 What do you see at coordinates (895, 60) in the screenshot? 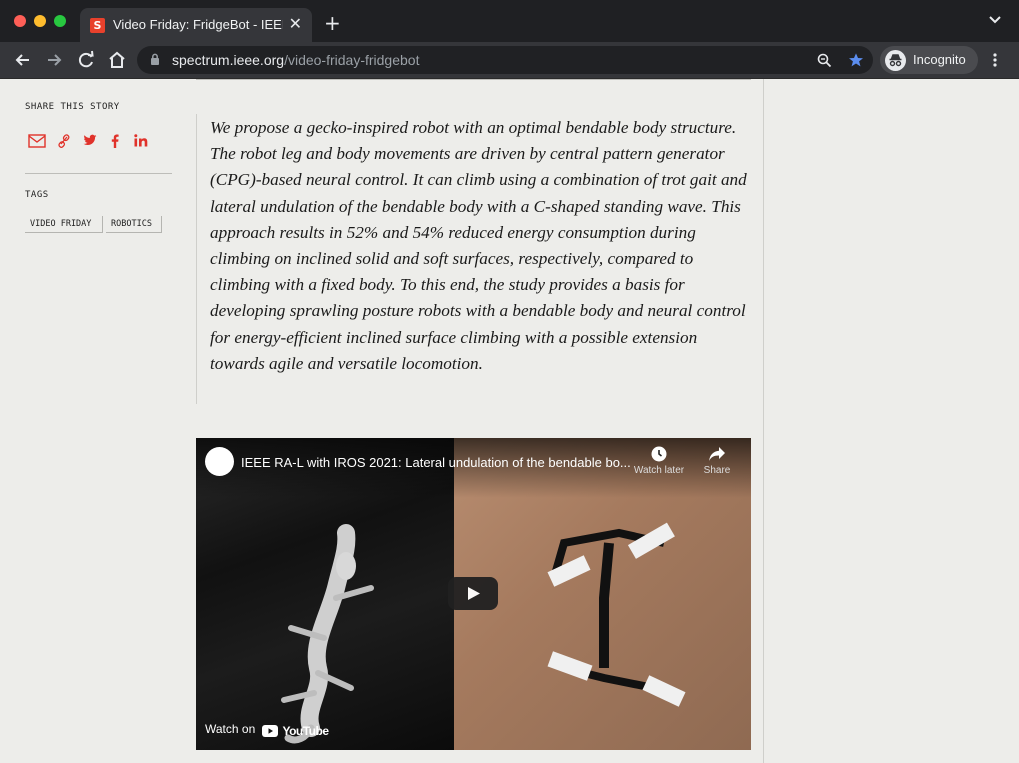
I see `incognito-icon` at bounding box center [895, 60].